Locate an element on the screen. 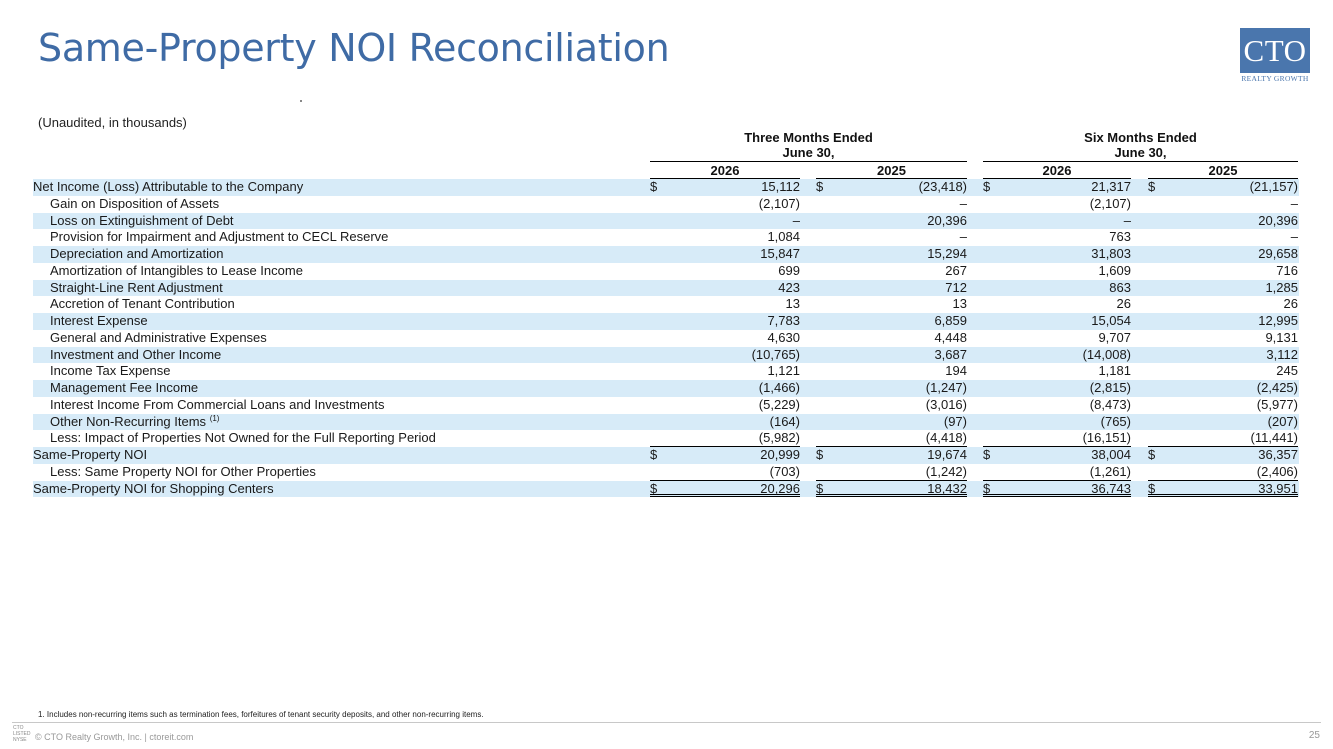 Image resolution: width=1333 pixels, height=749 pixels. cell-value: 26 is located at coordinates (1290, 304).